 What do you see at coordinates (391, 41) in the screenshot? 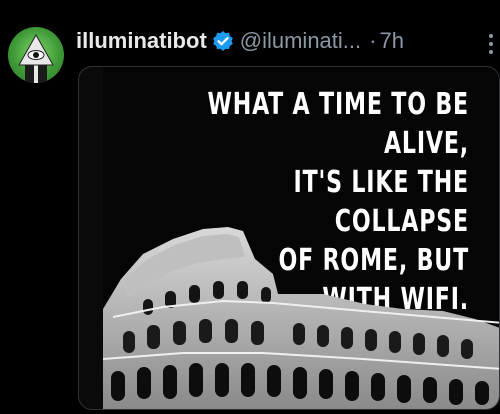
I see `timestamp: 7h` at bounding box center [391, 41].